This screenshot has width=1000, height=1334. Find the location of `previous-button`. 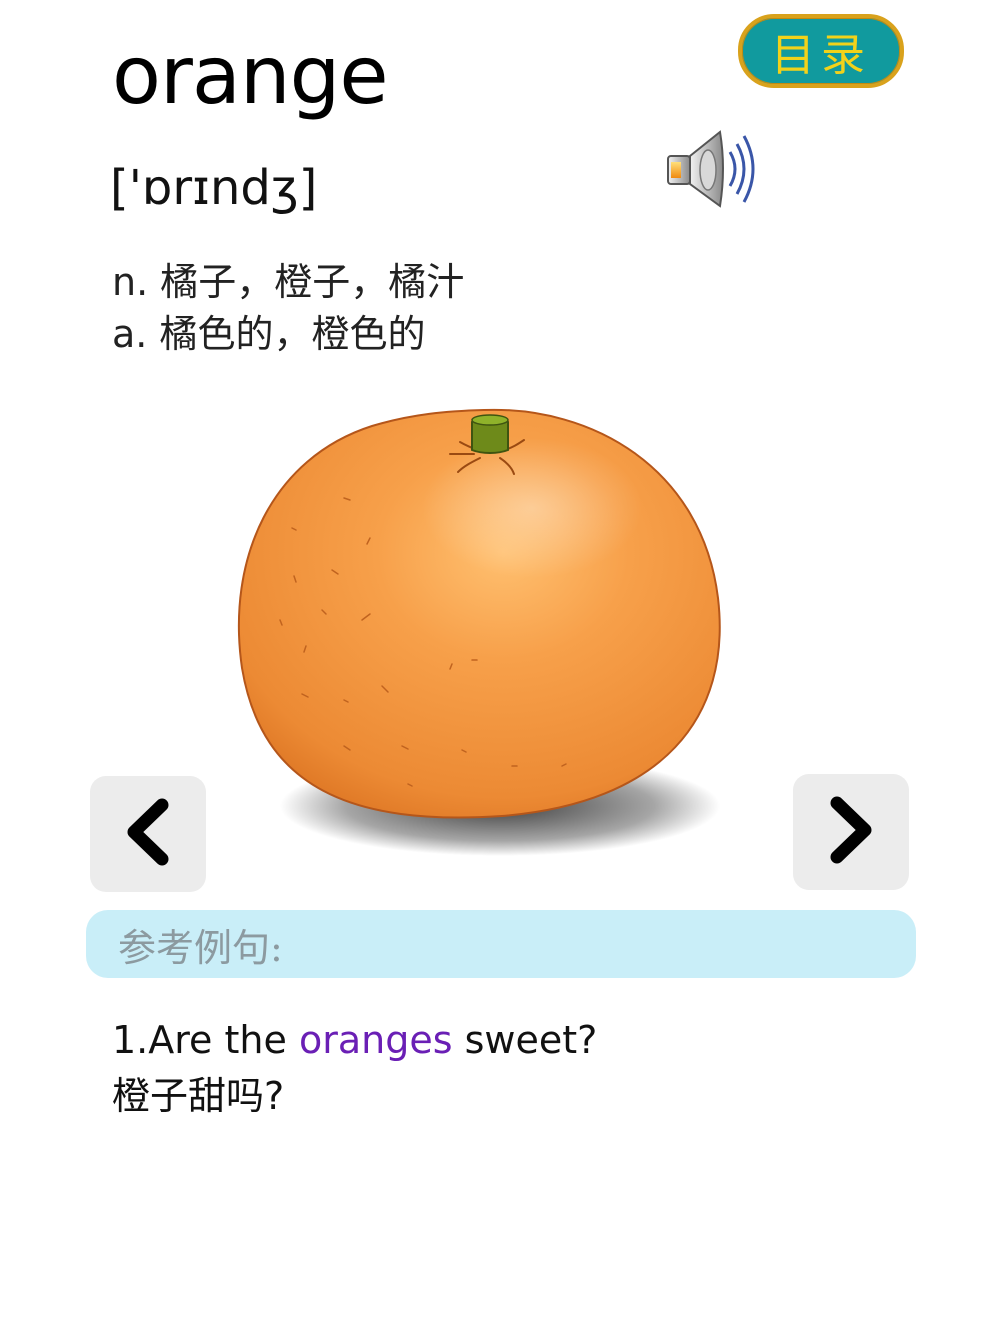

previous-button is located at coordinates (148, 834).